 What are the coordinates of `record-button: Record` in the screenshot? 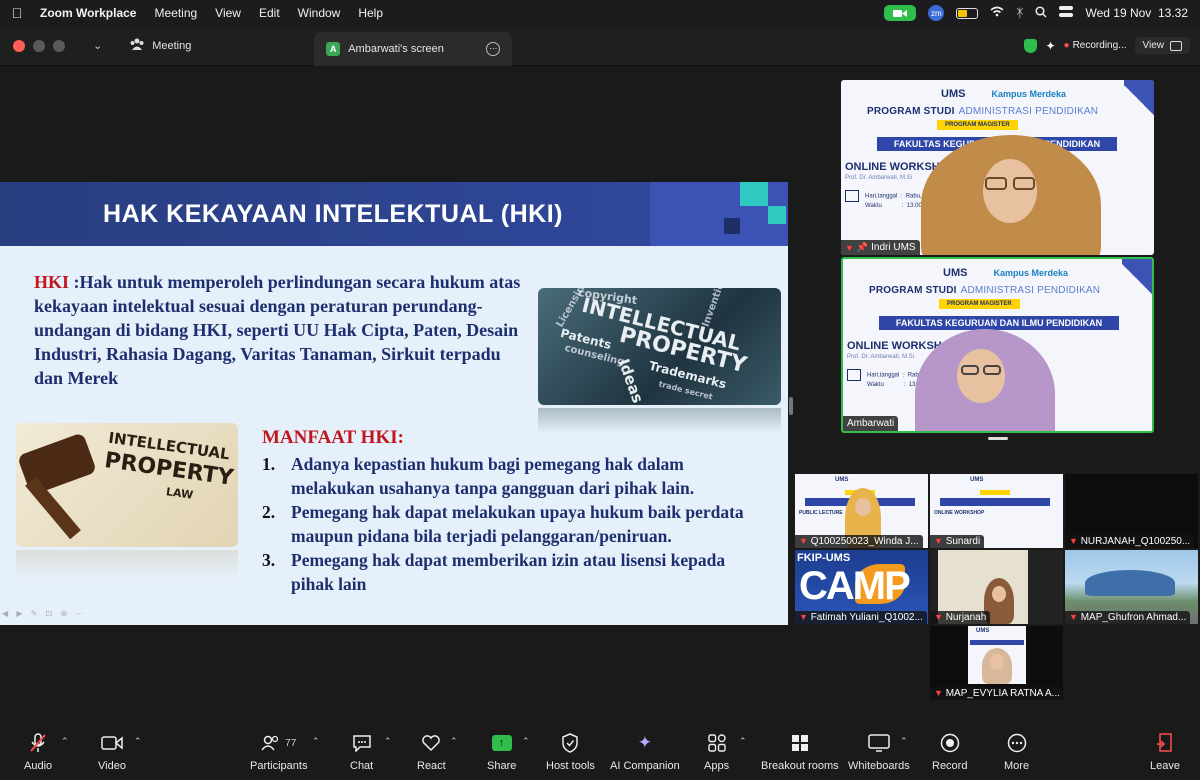 It's located at (949, 751).